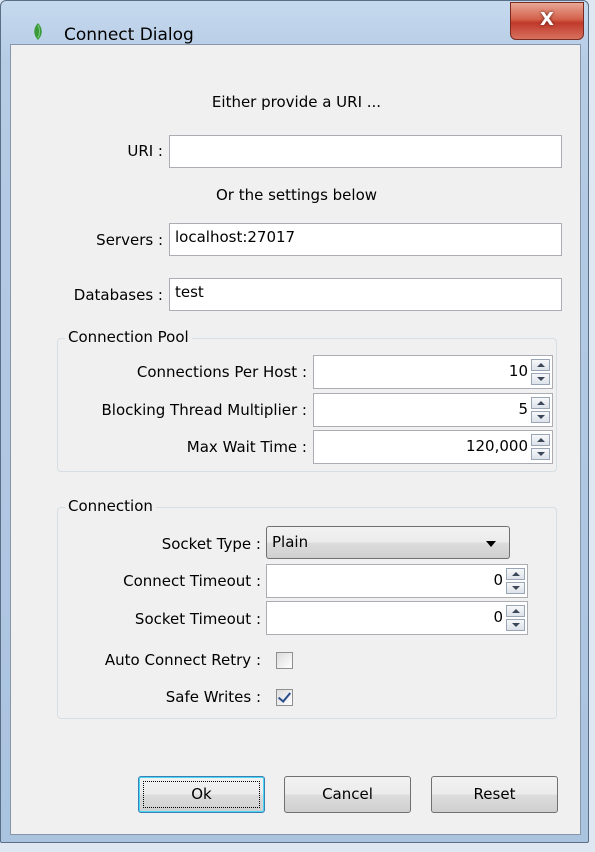  What do you see at coordinates (128, 337) in the screenshot?
I see `connection-pool-title: Connection Pool` at bounding box center [128, 337].